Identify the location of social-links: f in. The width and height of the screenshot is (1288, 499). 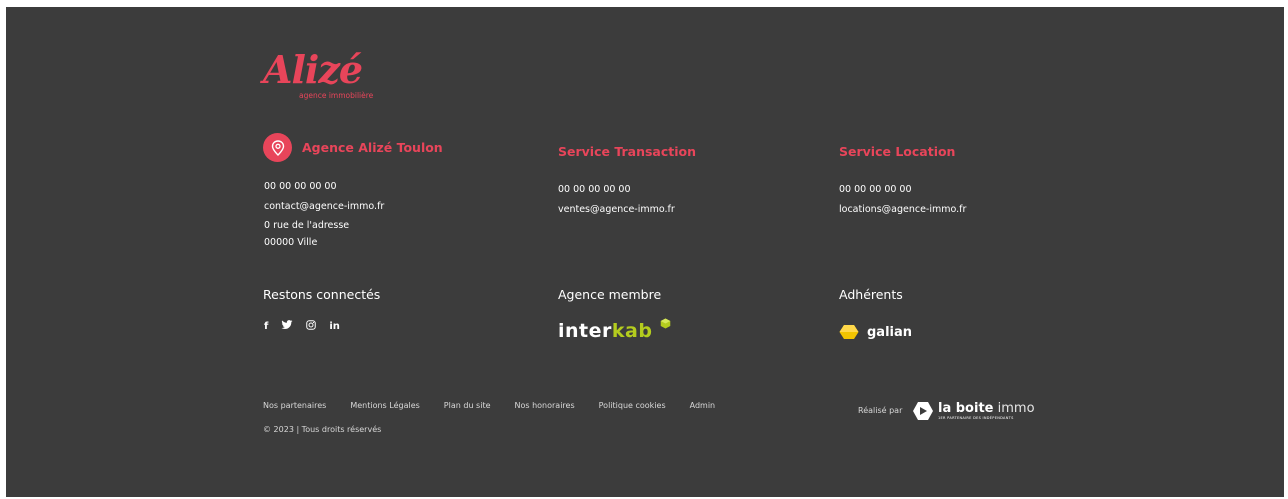
(302, 327).